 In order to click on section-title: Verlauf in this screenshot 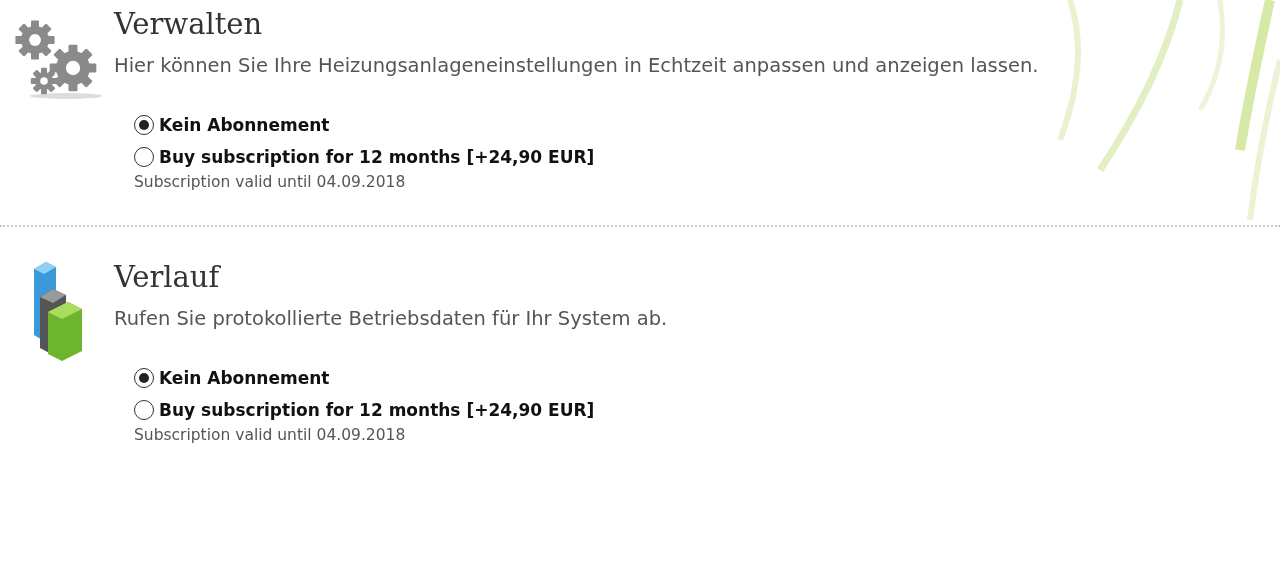, I will do `click(168, 277)`.